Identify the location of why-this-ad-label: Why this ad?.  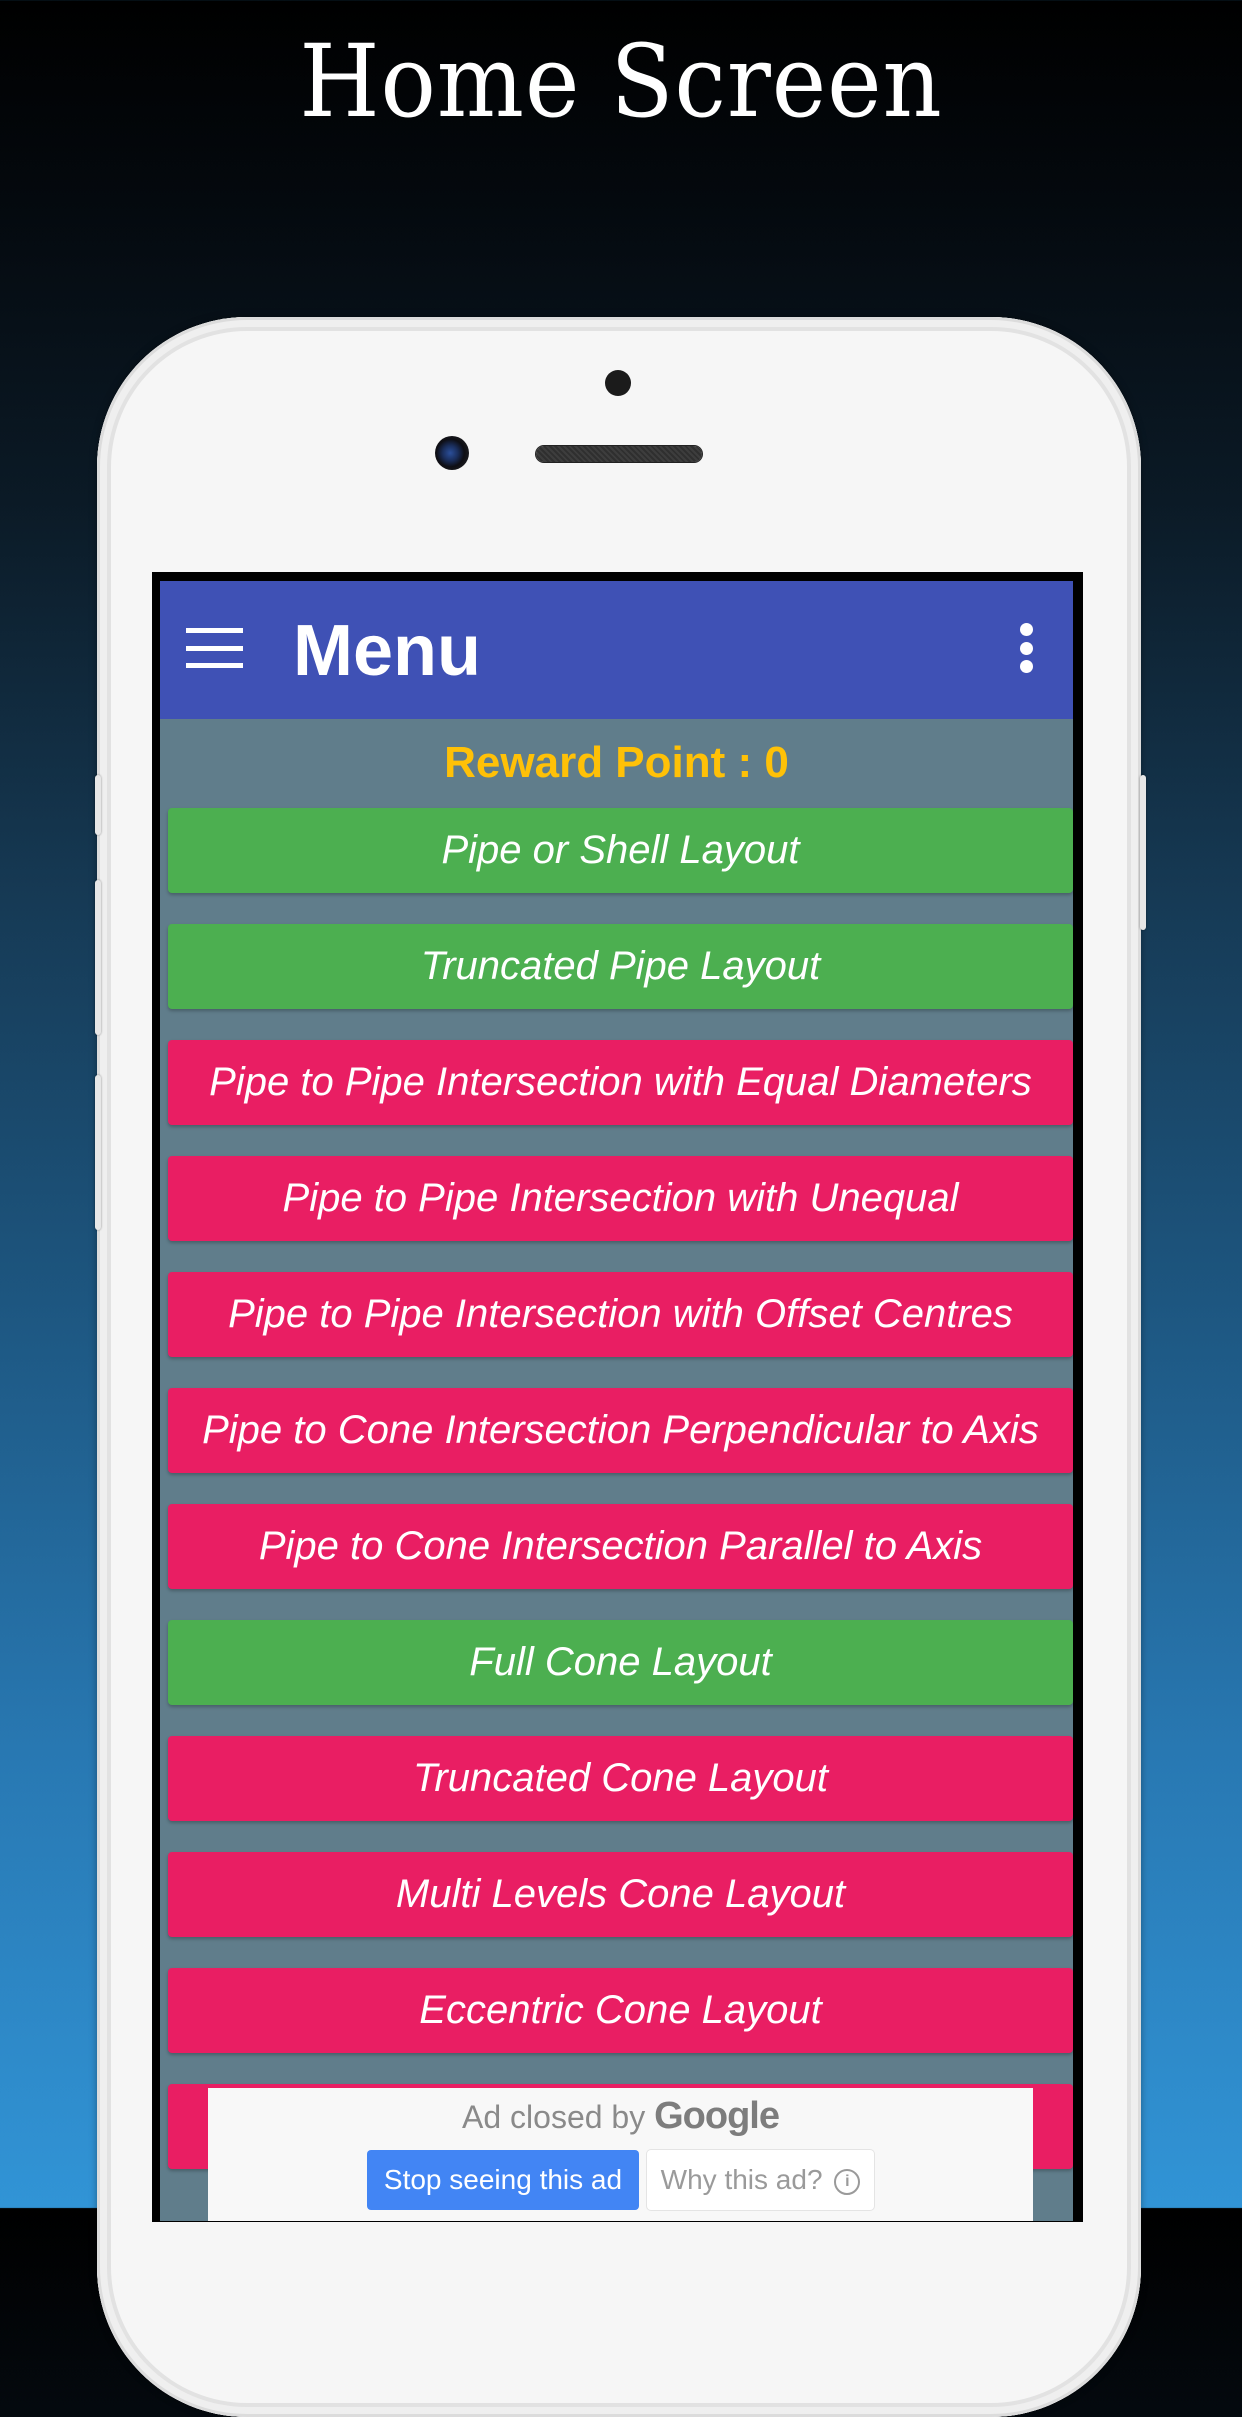
(741, 2179).